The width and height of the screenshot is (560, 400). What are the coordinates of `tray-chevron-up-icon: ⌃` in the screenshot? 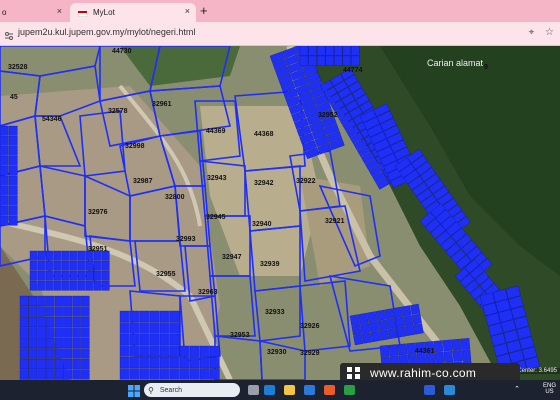 It's located at (517, 389).